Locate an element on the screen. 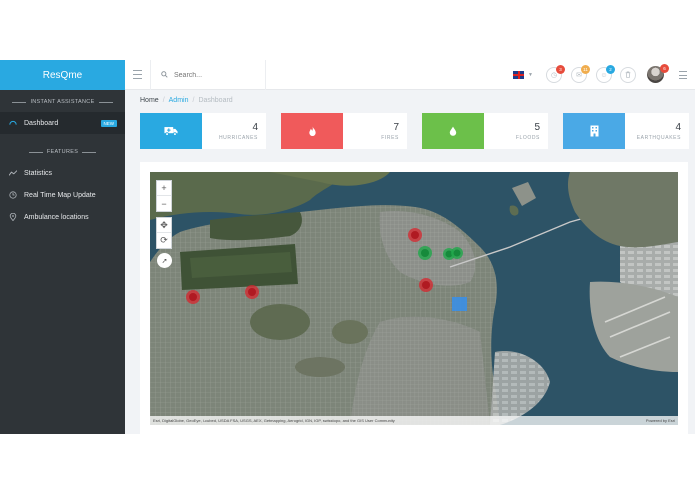 This screenshot has width=695, height=494. sidebar-item-label: Dashboard is located at coordinates (41, 123).